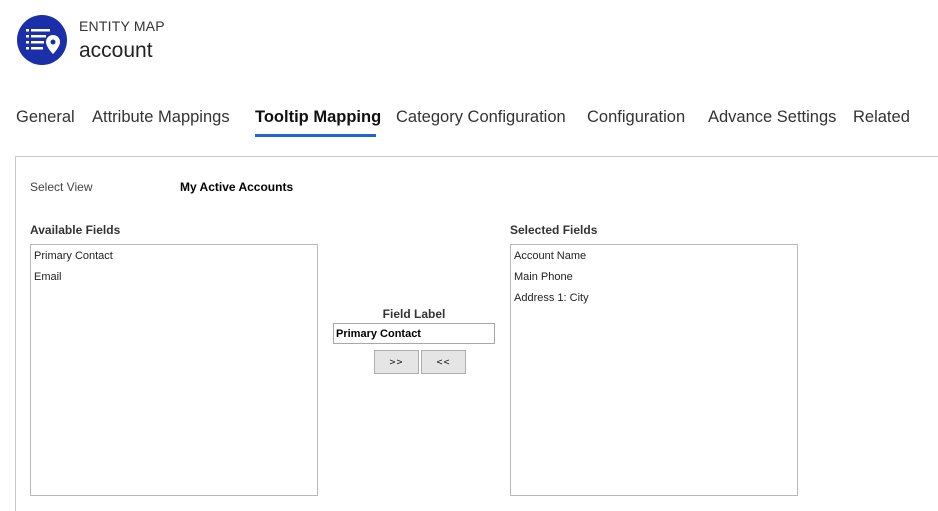  I want to click on list-item: Main Phone, so click(655, 280).